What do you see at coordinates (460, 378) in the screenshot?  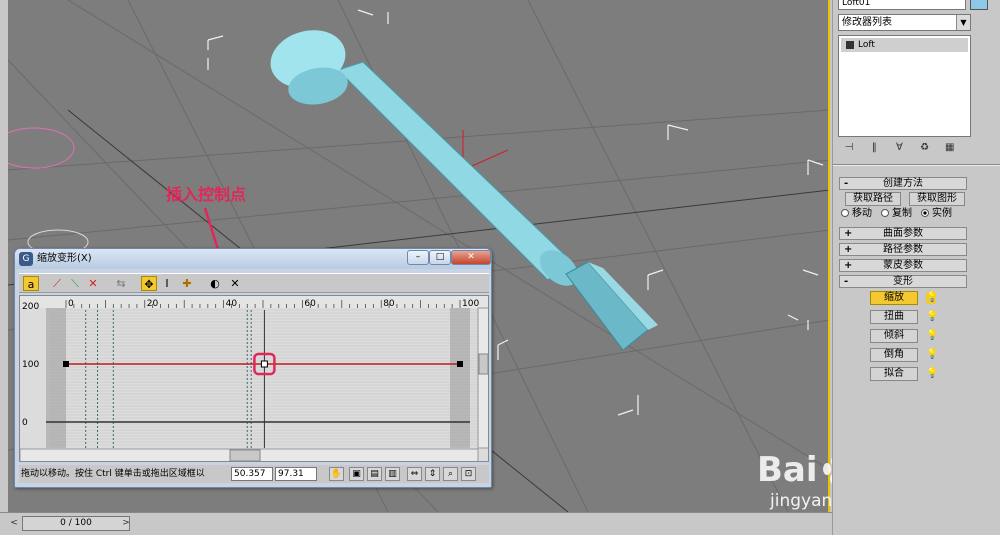 I see `graph-right-zone` at bounding box center [460, 378].